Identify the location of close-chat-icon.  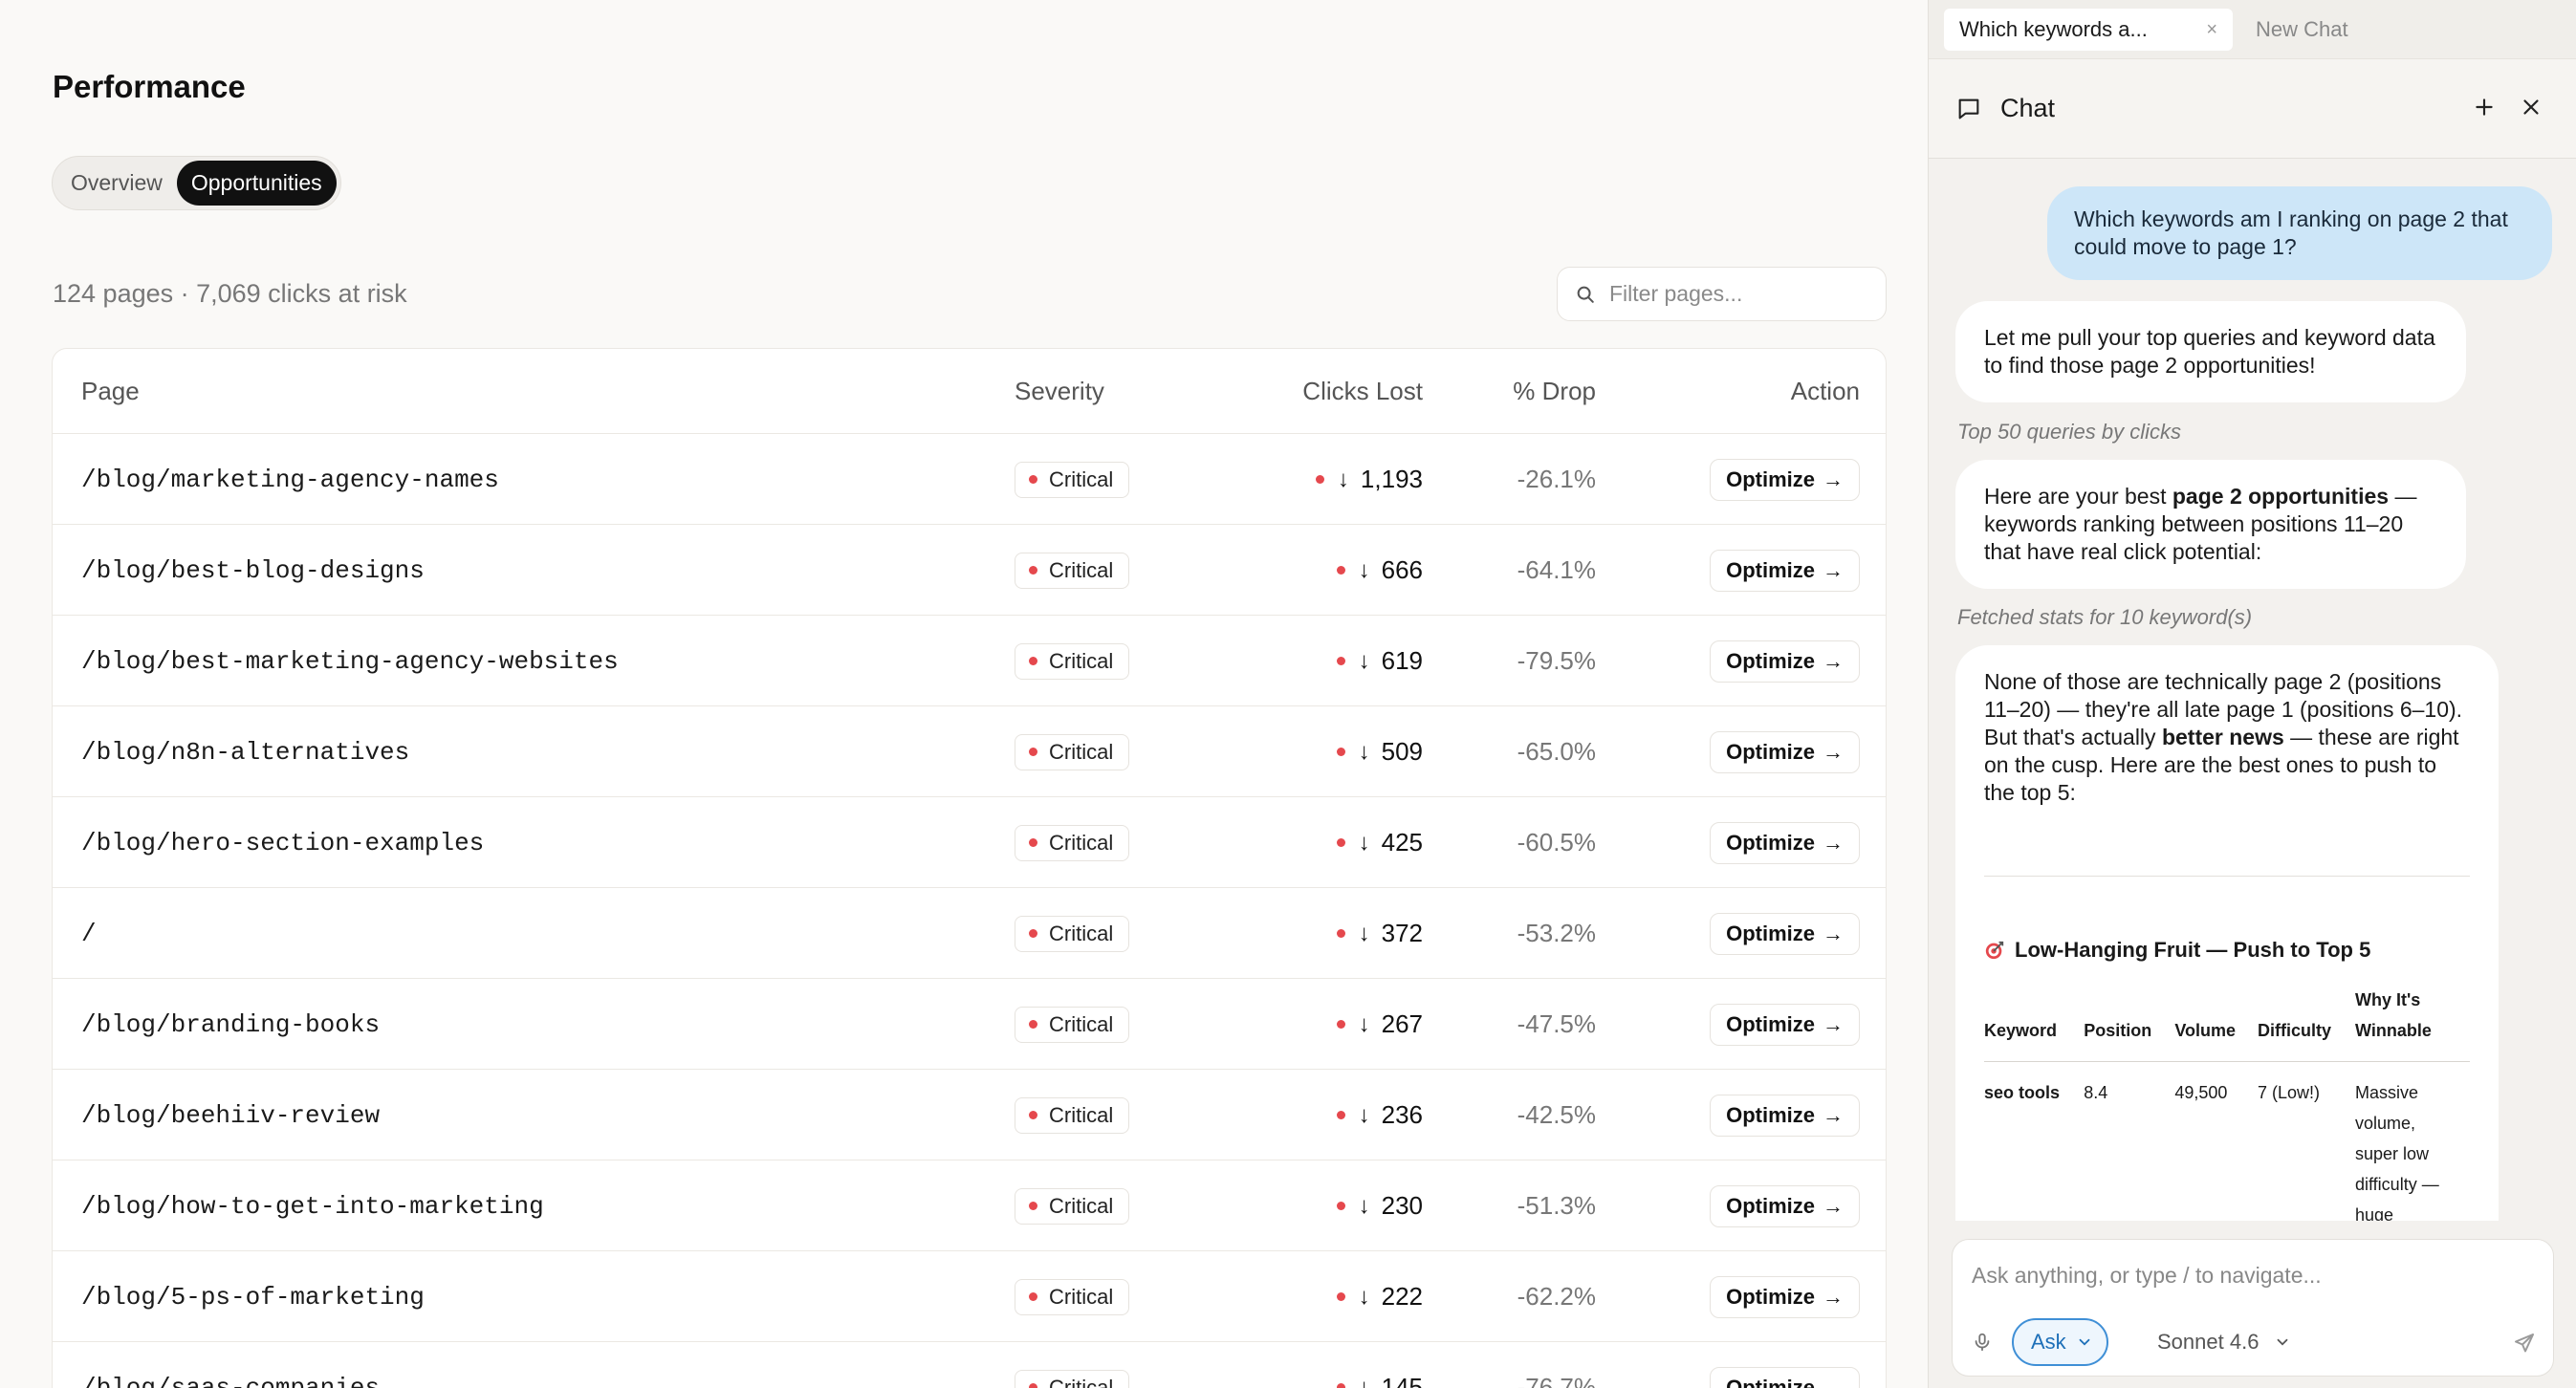
(2531, 107).